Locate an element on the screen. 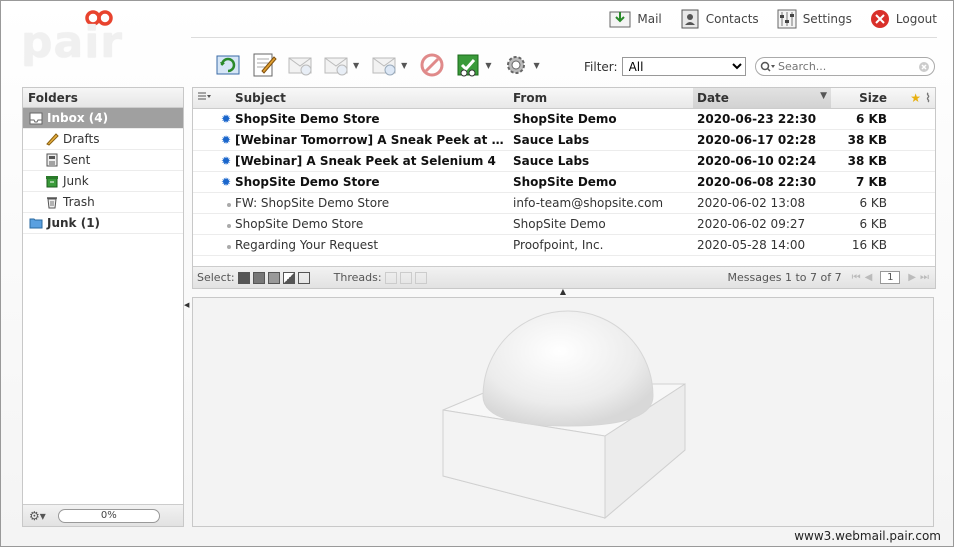 The height and width of the screenshot is (547, 954). more-actions-dropdown-icon: ▼ is located at coordinates (536, 65).